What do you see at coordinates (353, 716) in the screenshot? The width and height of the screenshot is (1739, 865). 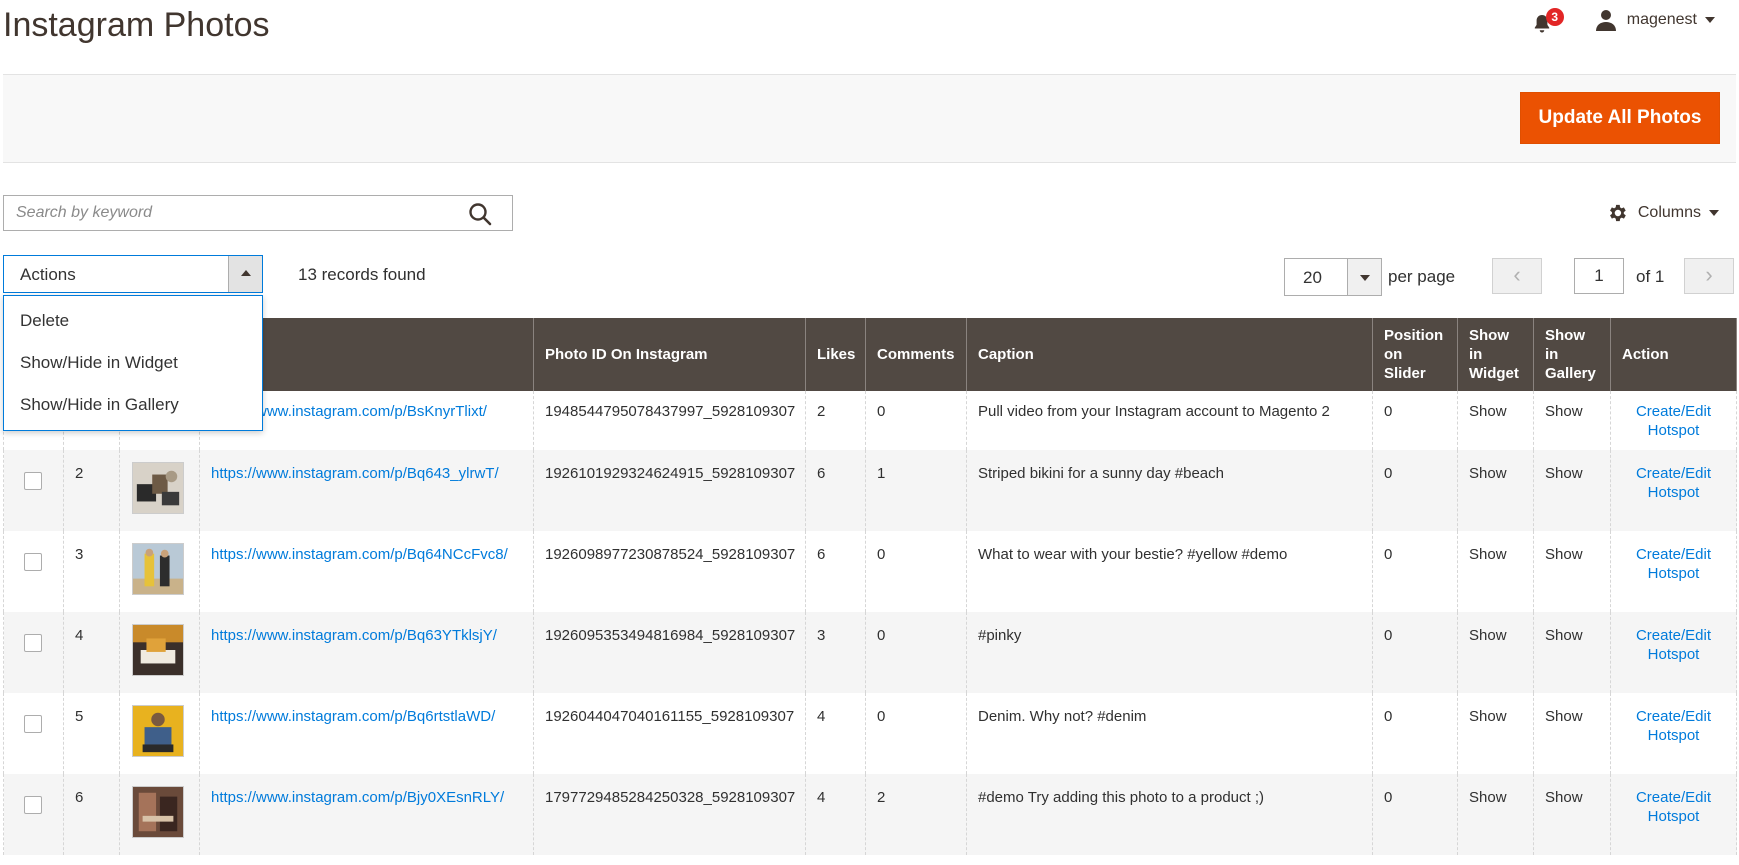 I see `instagram-link: https://www.instagram.com/p/Bq6rtstlaWD/` at bounding box center [353, 716].